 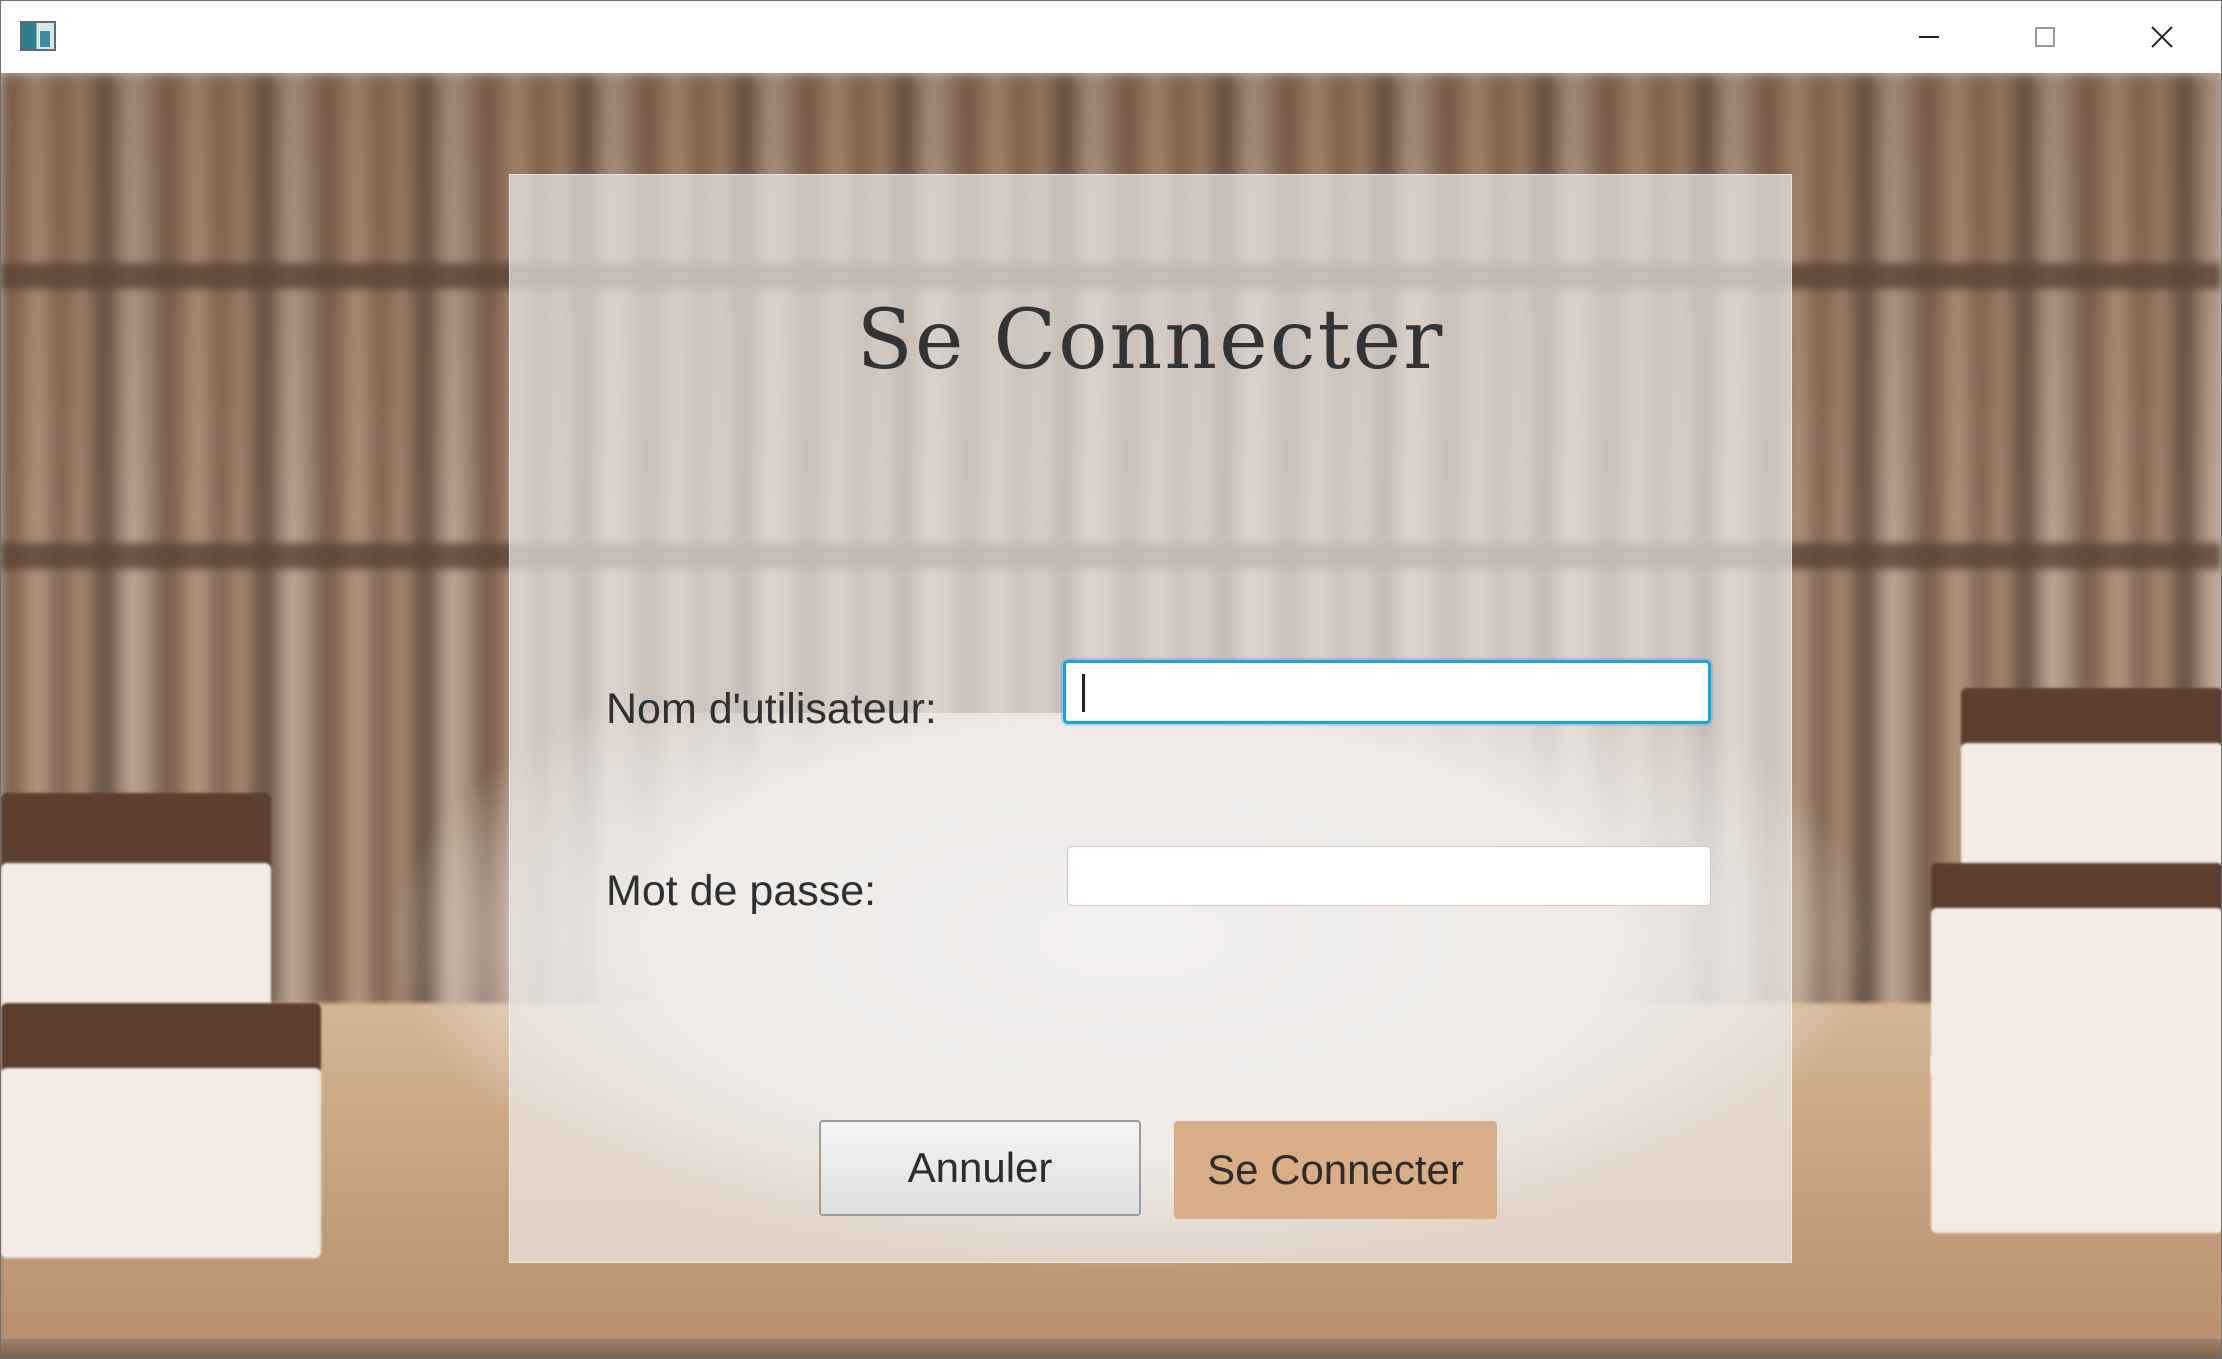 I want to click on cancel-button: Annuler, so click(x=980, y=1168).